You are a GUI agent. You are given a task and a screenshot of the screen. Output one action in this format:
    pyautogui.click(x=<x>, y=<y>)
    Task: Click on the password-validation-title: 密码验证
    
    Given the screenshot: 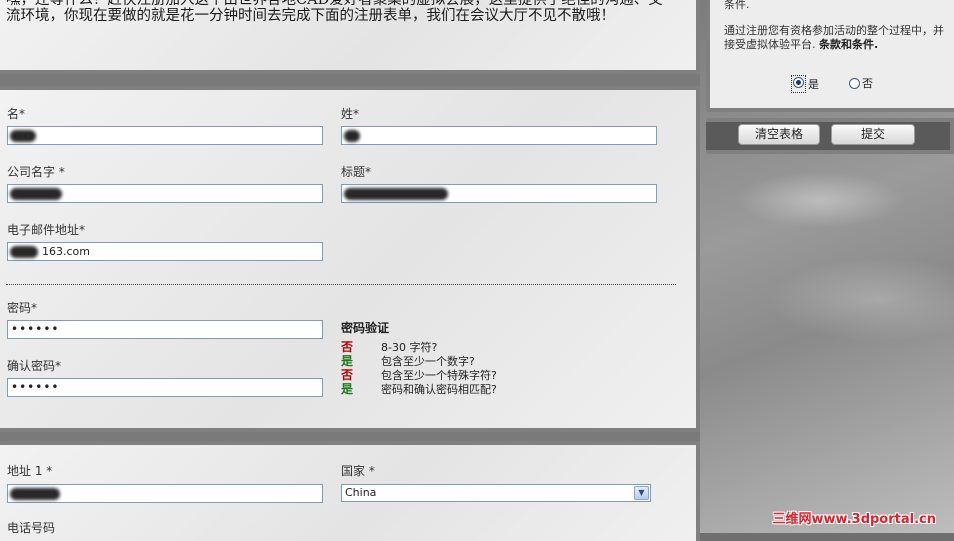 What is the action you would take?
    pyautogui.click(x=365, y=328)
    